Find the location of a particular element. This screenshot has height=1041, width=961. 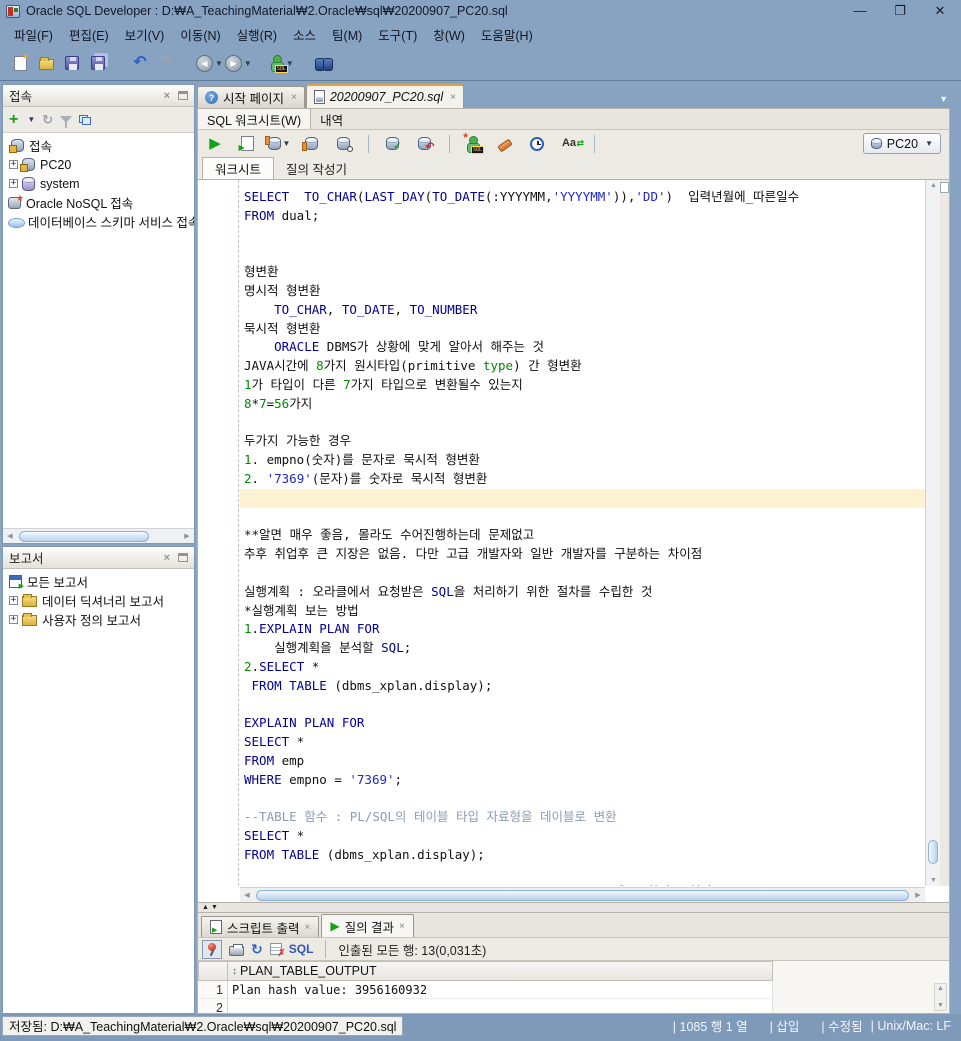

add-connection-button: + is located at coordinates (13, 119).